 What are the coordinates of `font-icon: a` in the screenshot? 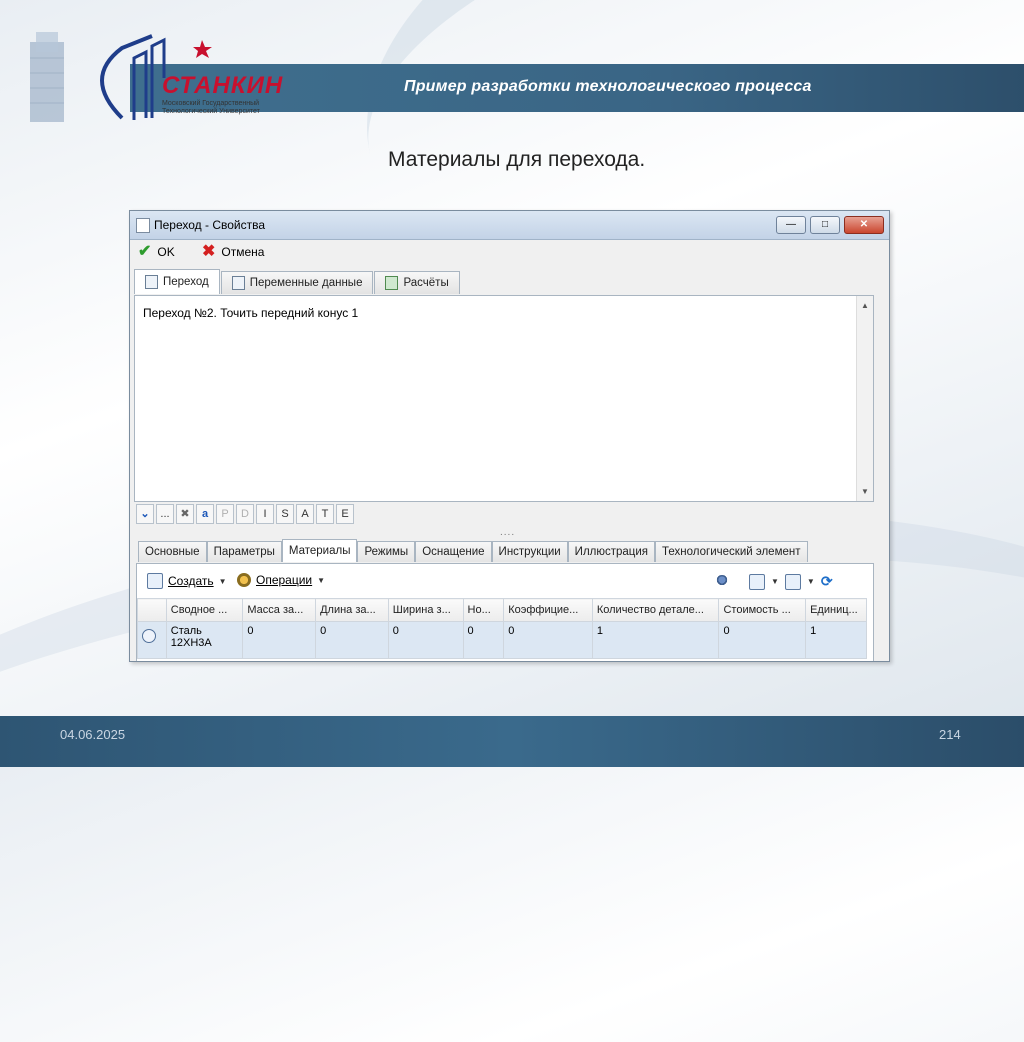 It's located at (205, 514).